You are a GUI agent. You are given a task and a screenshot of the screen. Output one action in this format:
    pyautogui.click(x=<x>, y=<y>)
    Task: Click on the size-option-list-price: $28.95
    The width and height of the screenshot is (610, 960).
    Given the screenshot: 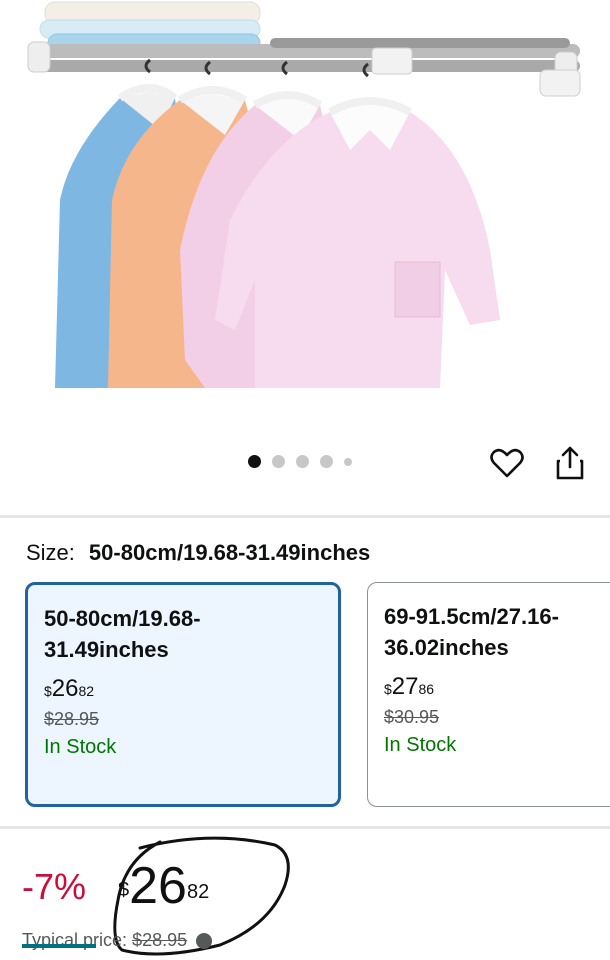 What is the action you would take?
    pyautogui.click(x=72, y=719)
    